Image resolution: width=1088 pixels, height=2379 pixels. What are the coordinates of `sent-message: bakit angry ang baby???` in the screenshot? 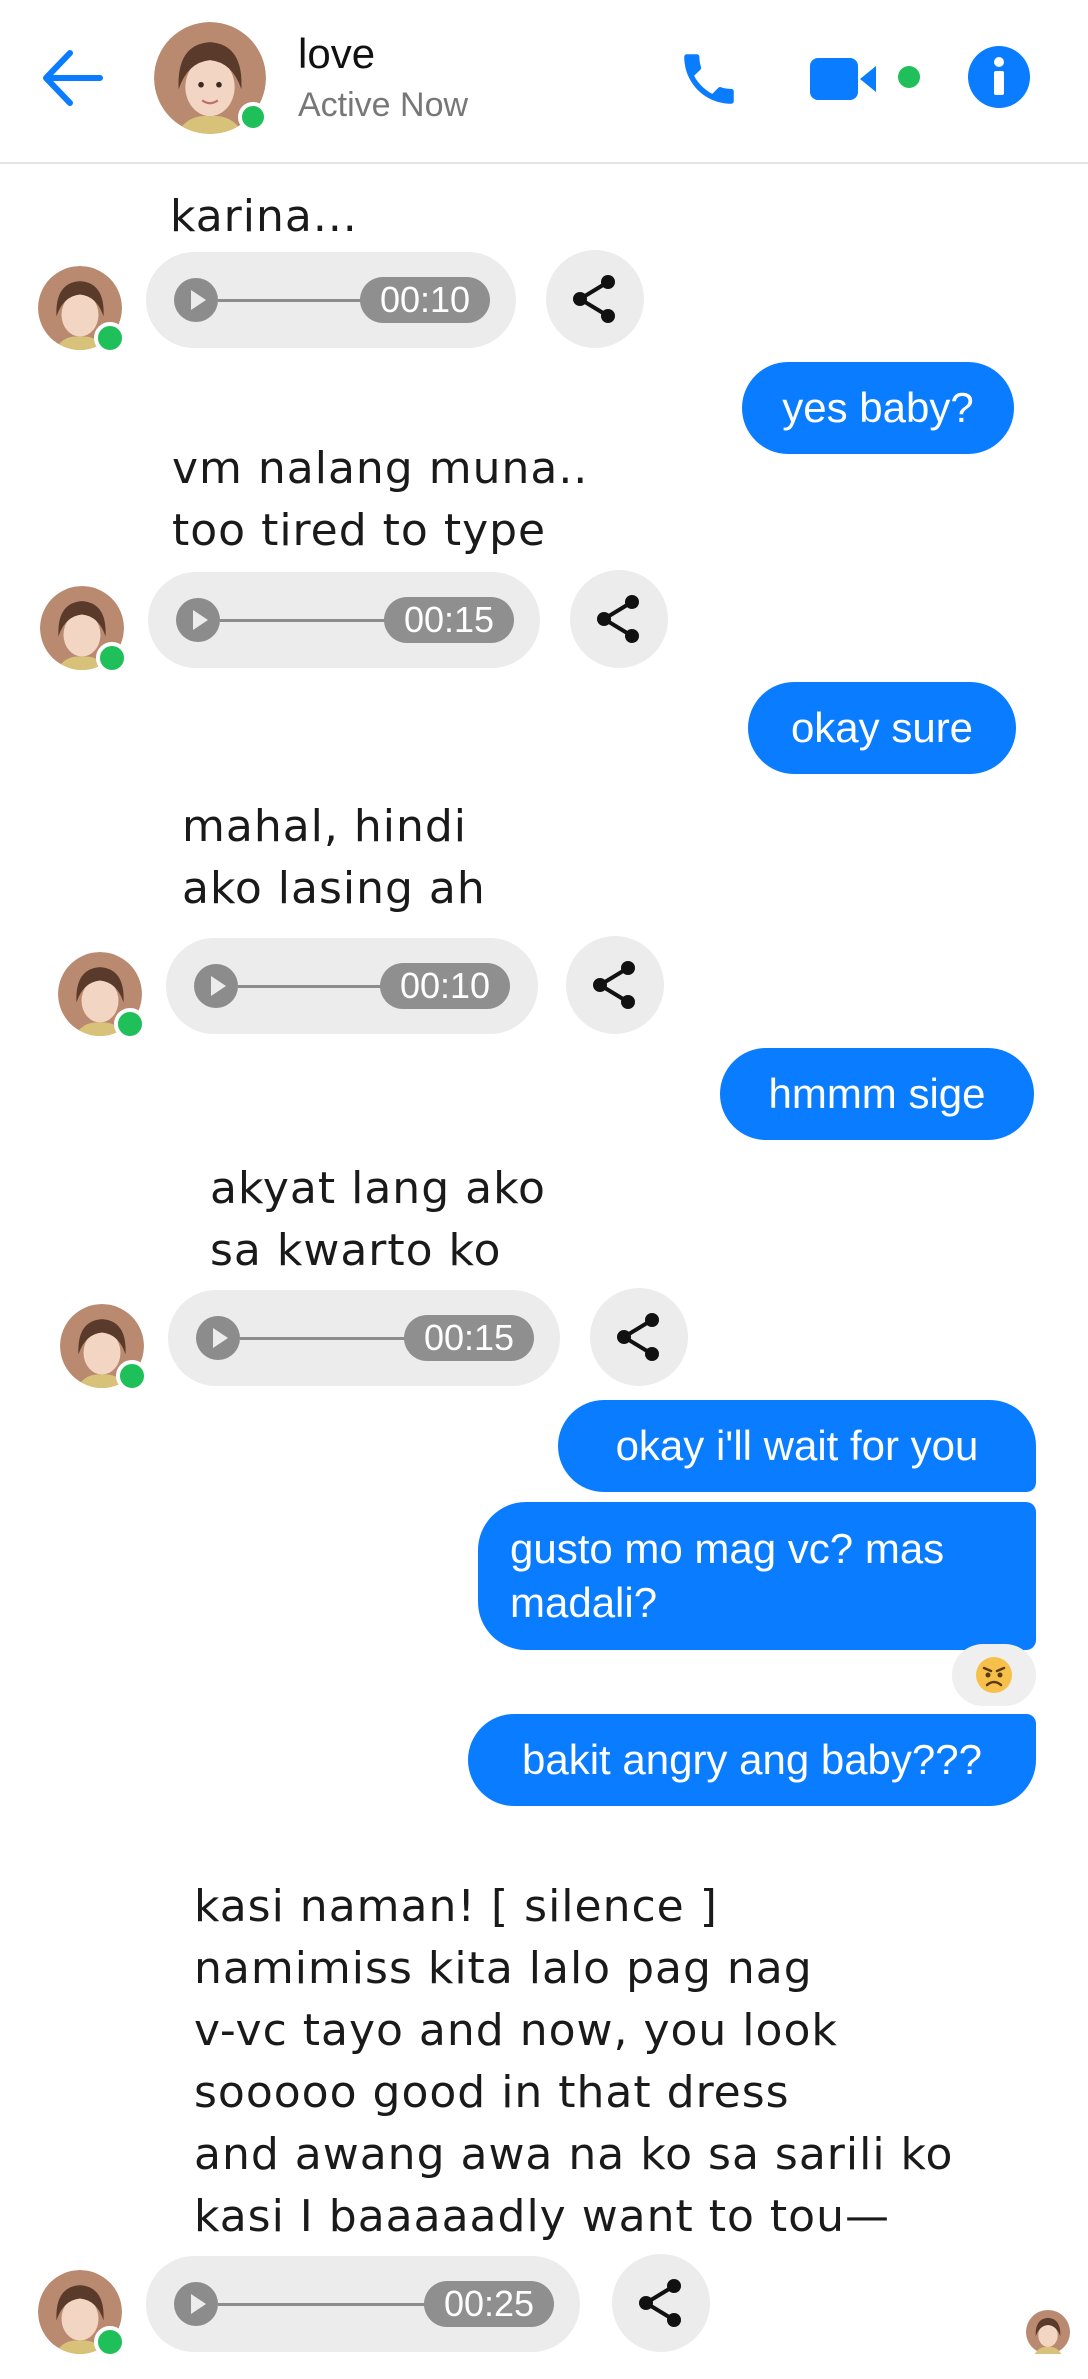 It's located at (752, 1760).